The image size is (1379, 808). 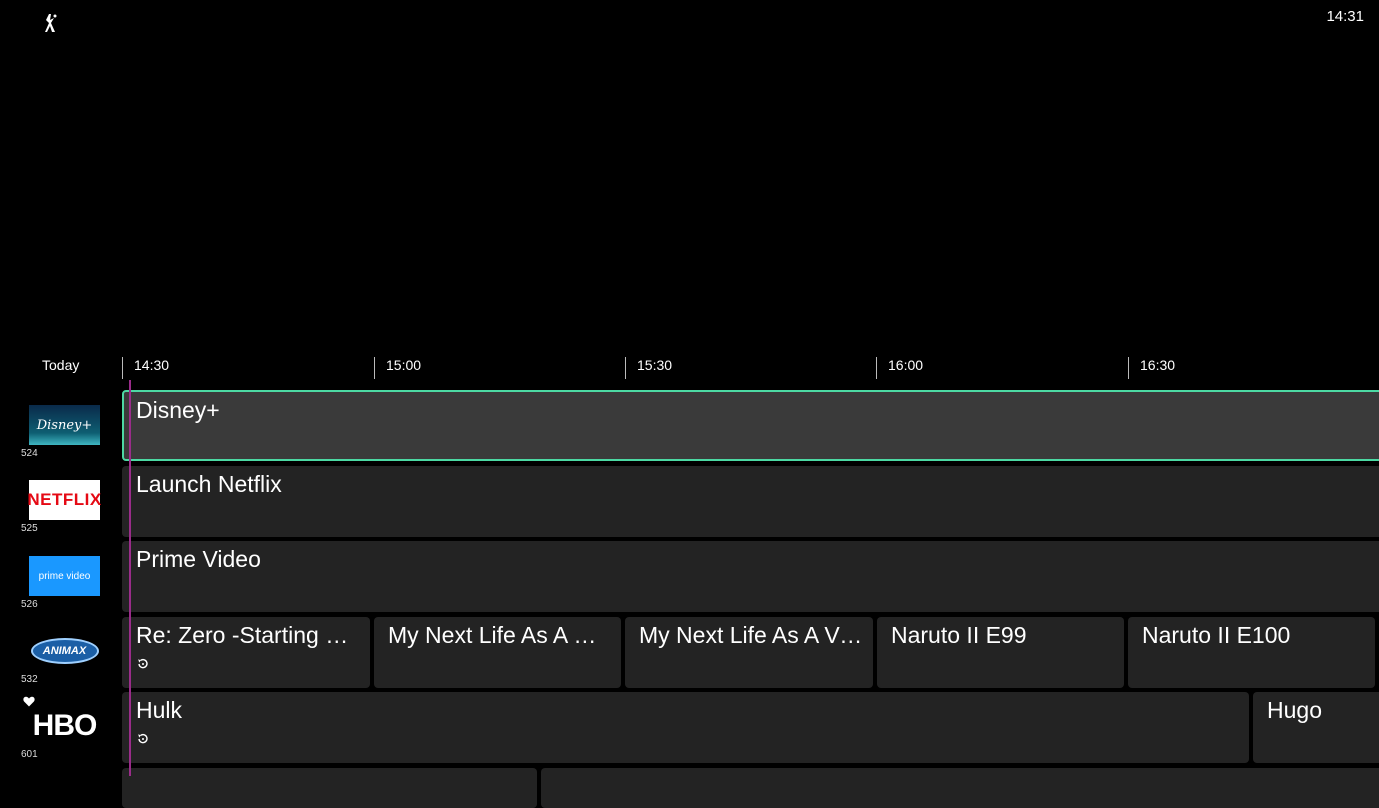 I want to click on channel-disney-plus: Disney+ 524, so click(x=60, y=428).